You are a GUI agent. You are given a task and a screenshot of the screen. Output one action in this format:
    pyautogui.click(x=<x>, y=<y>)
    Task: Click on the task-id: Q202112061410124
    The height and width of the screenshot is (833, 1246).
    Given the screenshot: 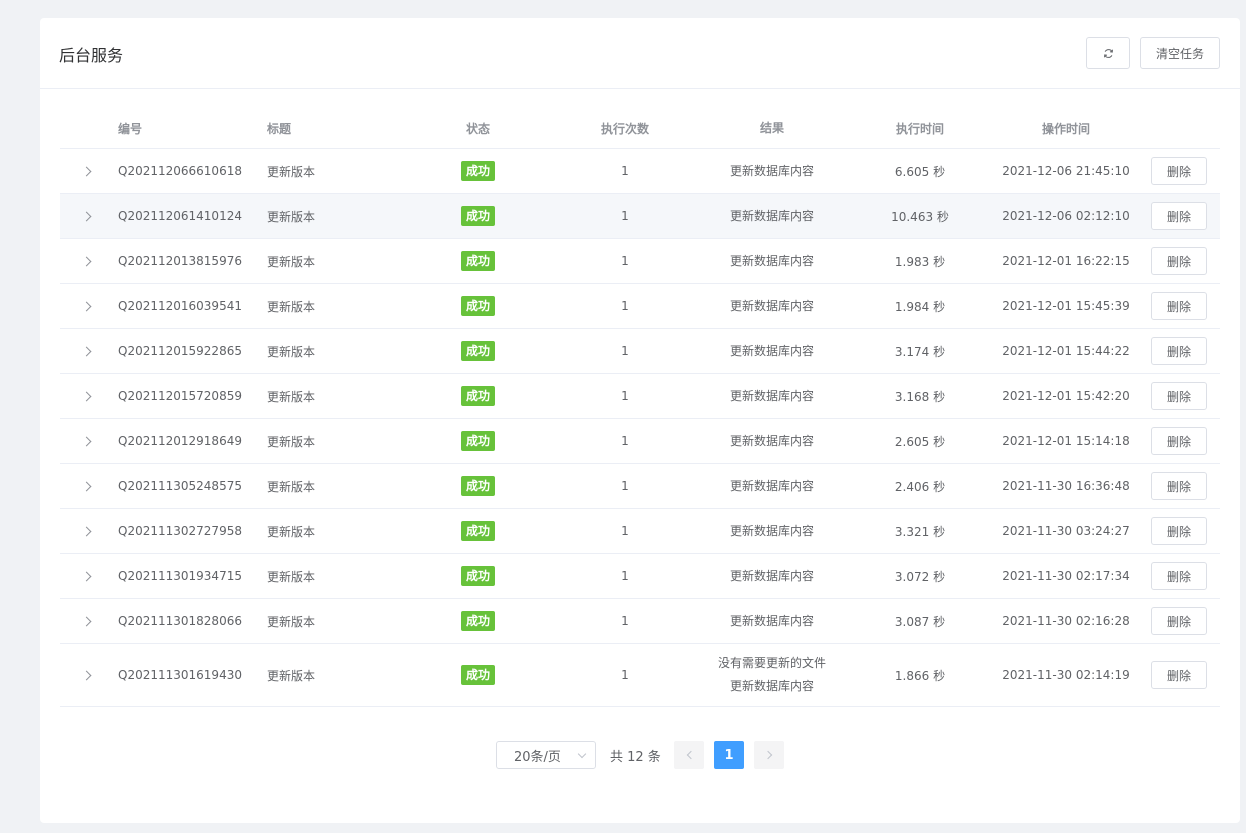 What is the action you would take?
    pyautogui.click(x=180, y=216)
    